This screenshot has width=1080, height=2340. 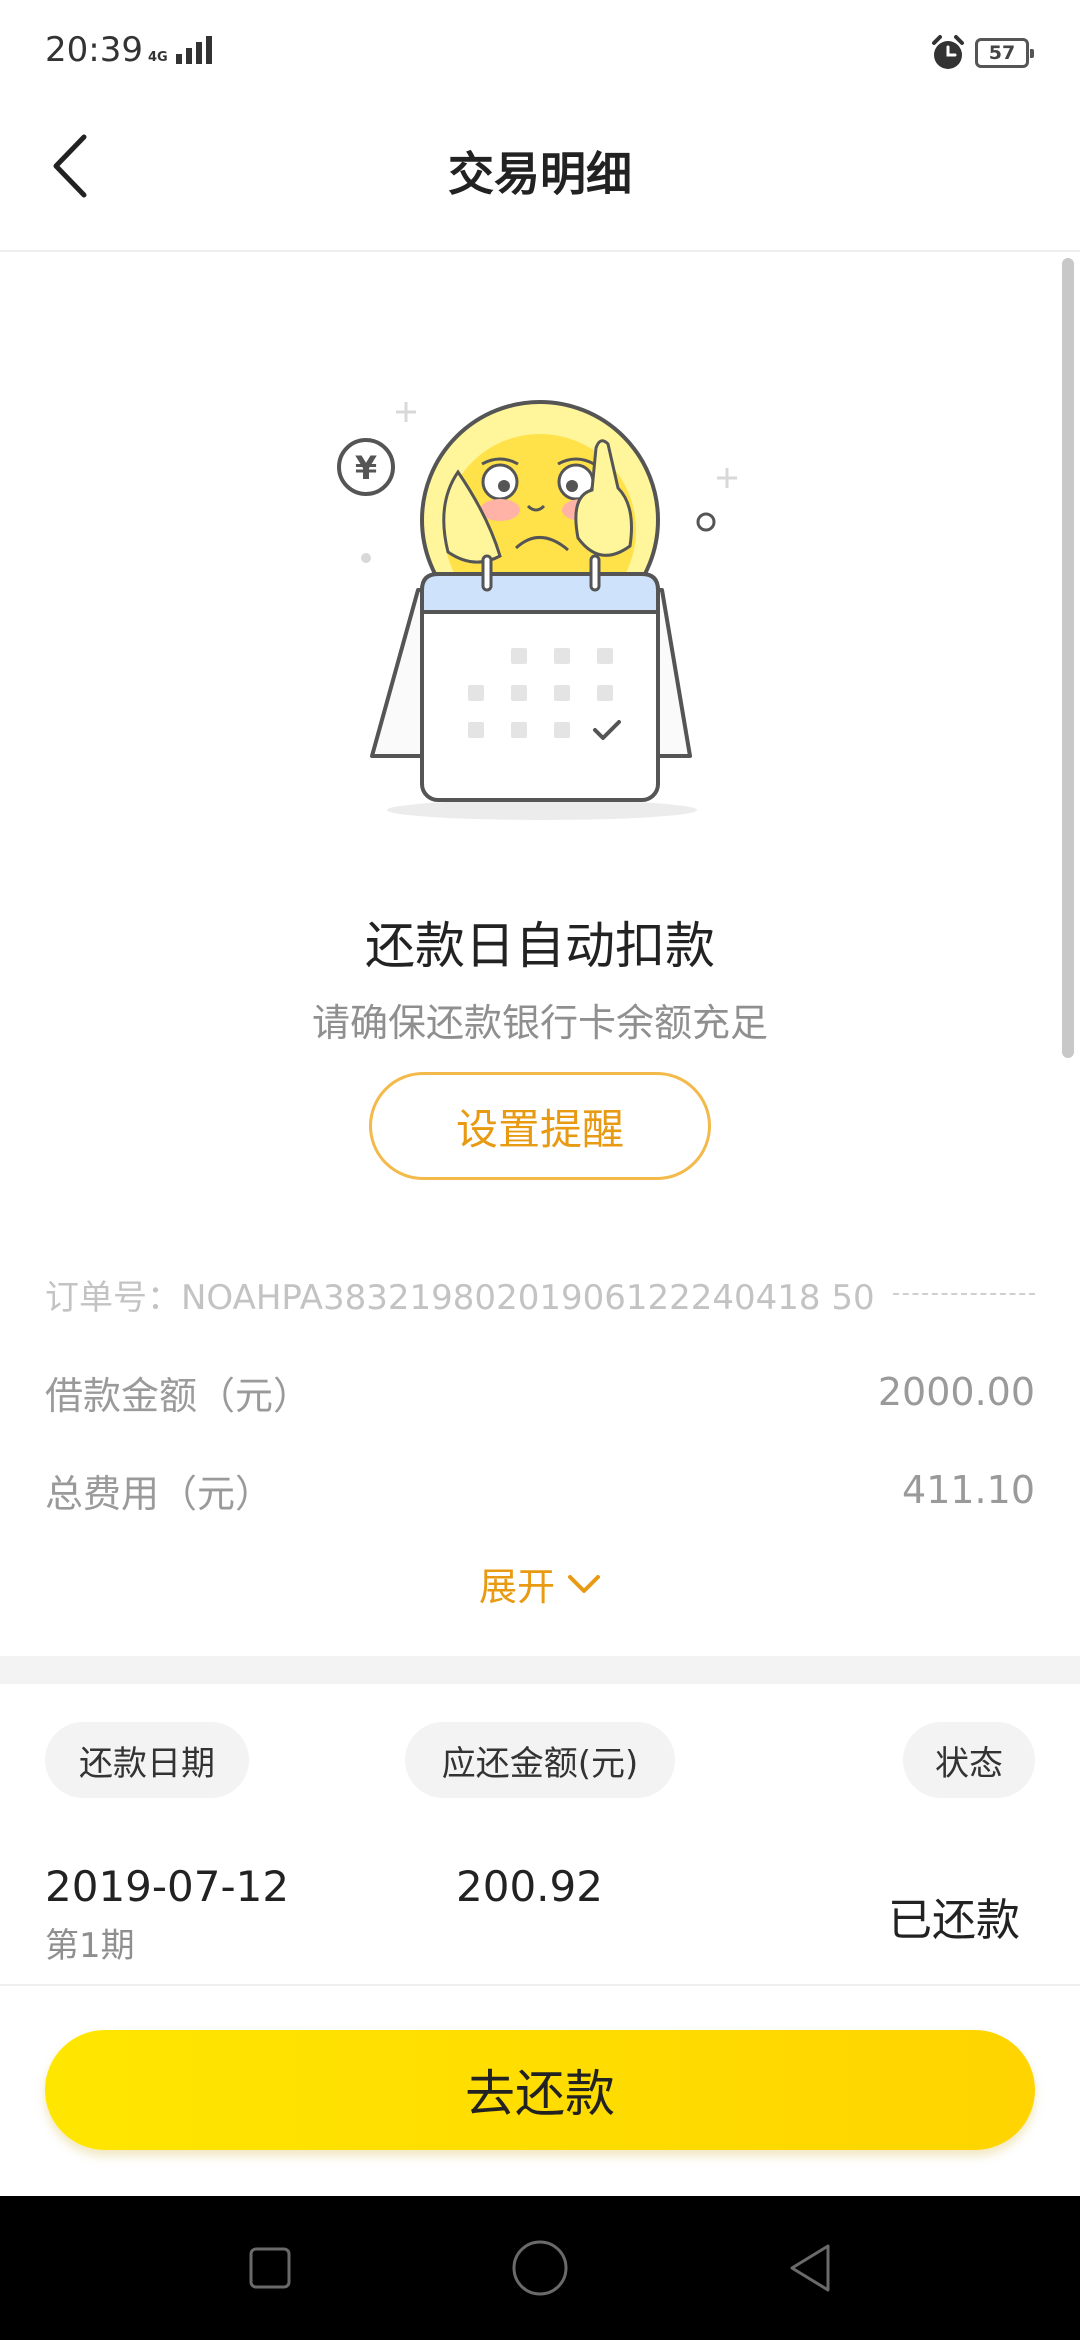 I want to click on header: 交易明细, so click(x=540, y=176).